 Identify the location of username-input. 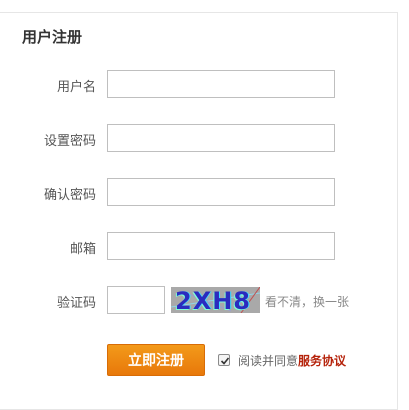
(221, 84).